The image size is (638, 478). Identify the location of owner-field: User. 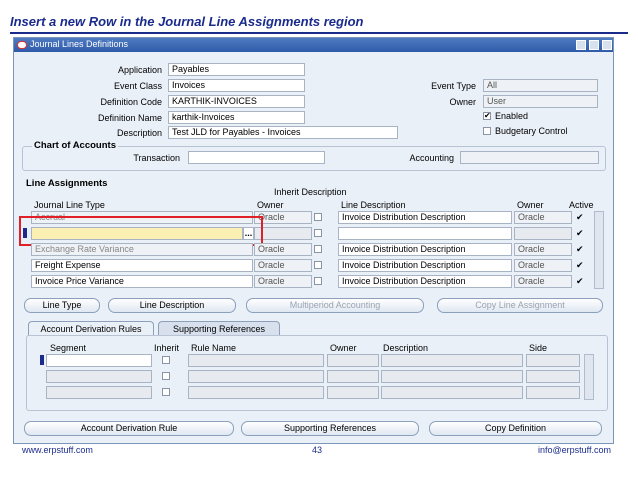
(540, 101).